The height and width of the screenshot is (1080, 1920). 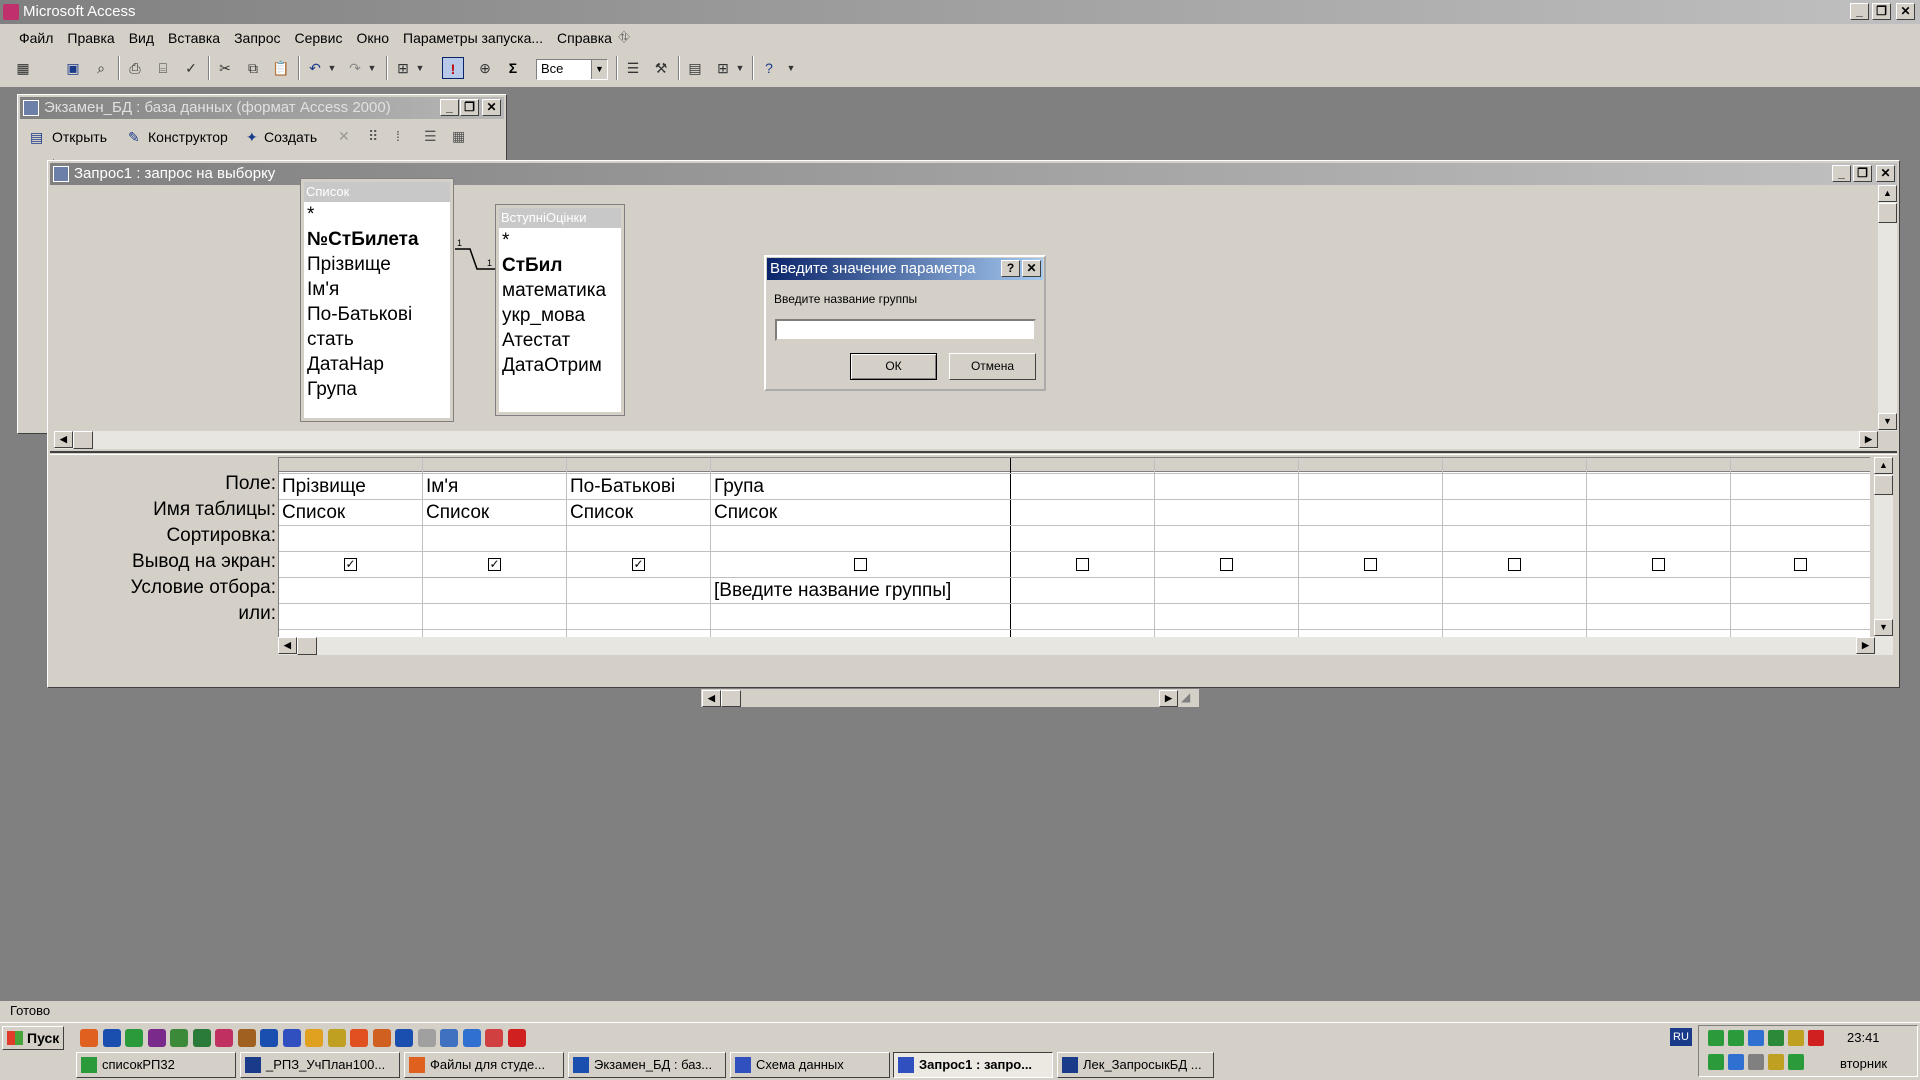 What do you see at coordinates (377, 314) in the screenshot?
I see `field-item: По-Батькові` at bounding box center [377, 314].